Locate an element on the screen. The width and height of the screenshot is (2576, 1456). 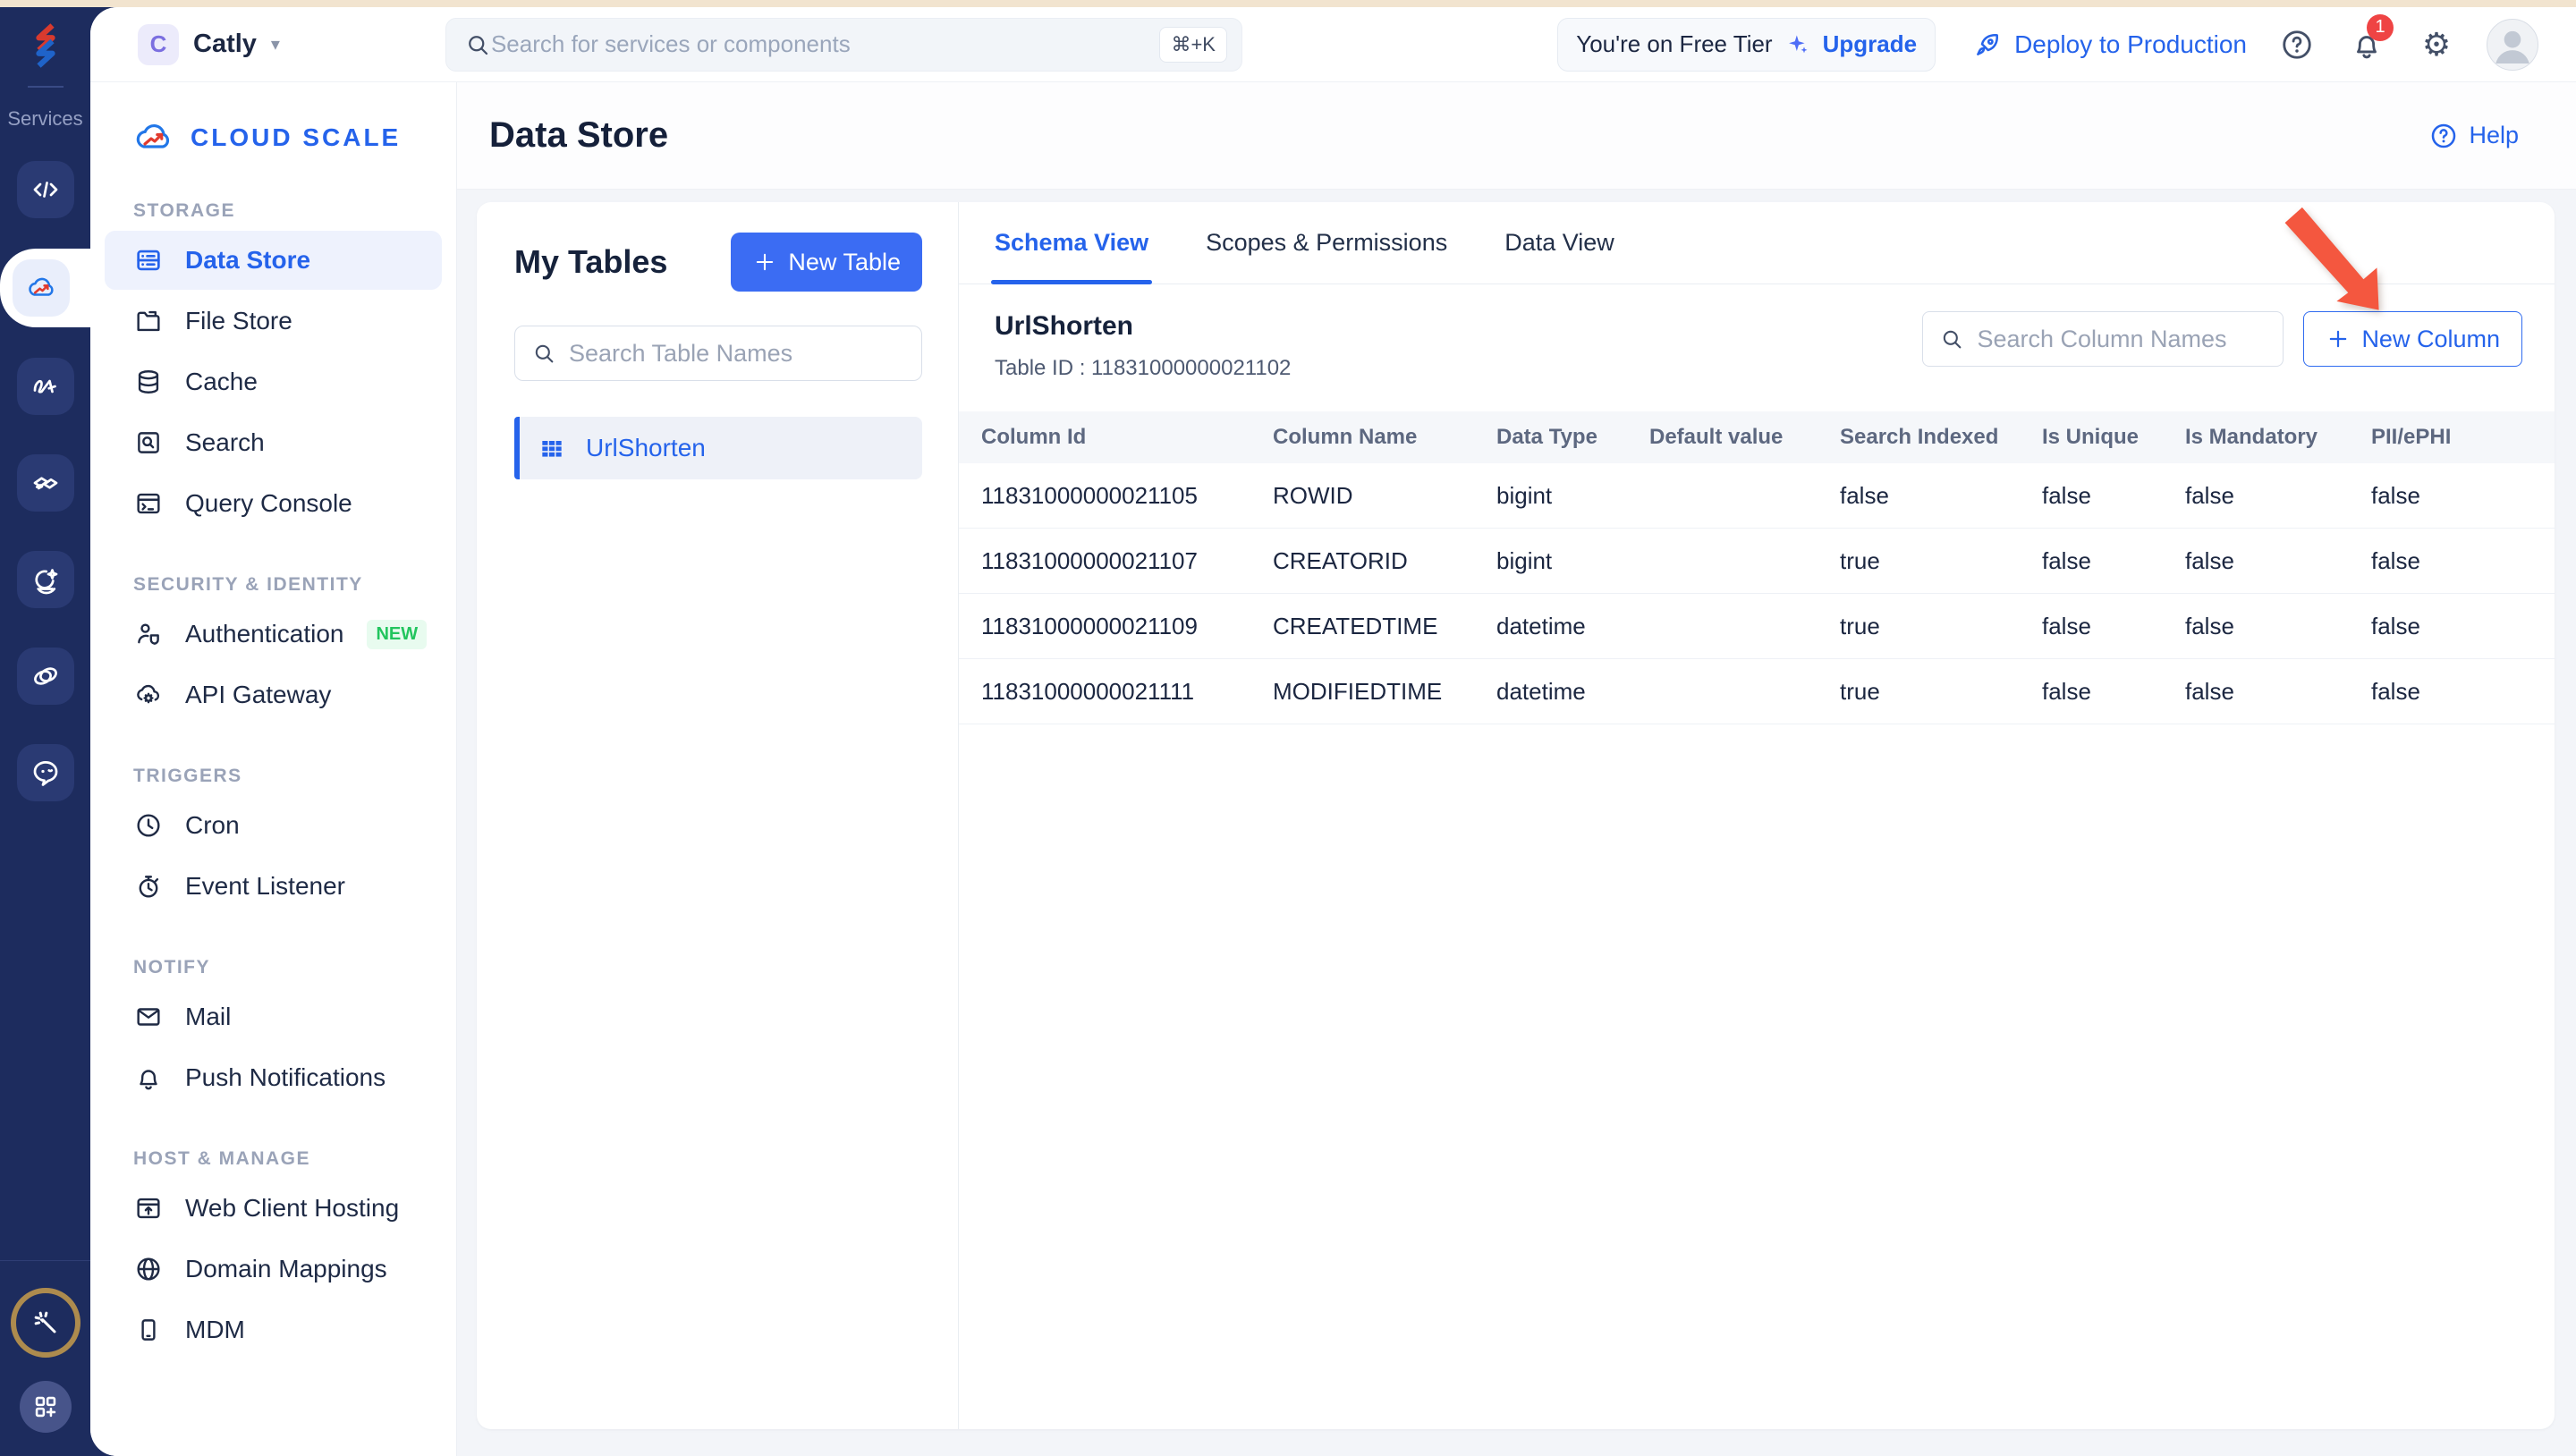
cache-icon is located at coordinates (148, 382).